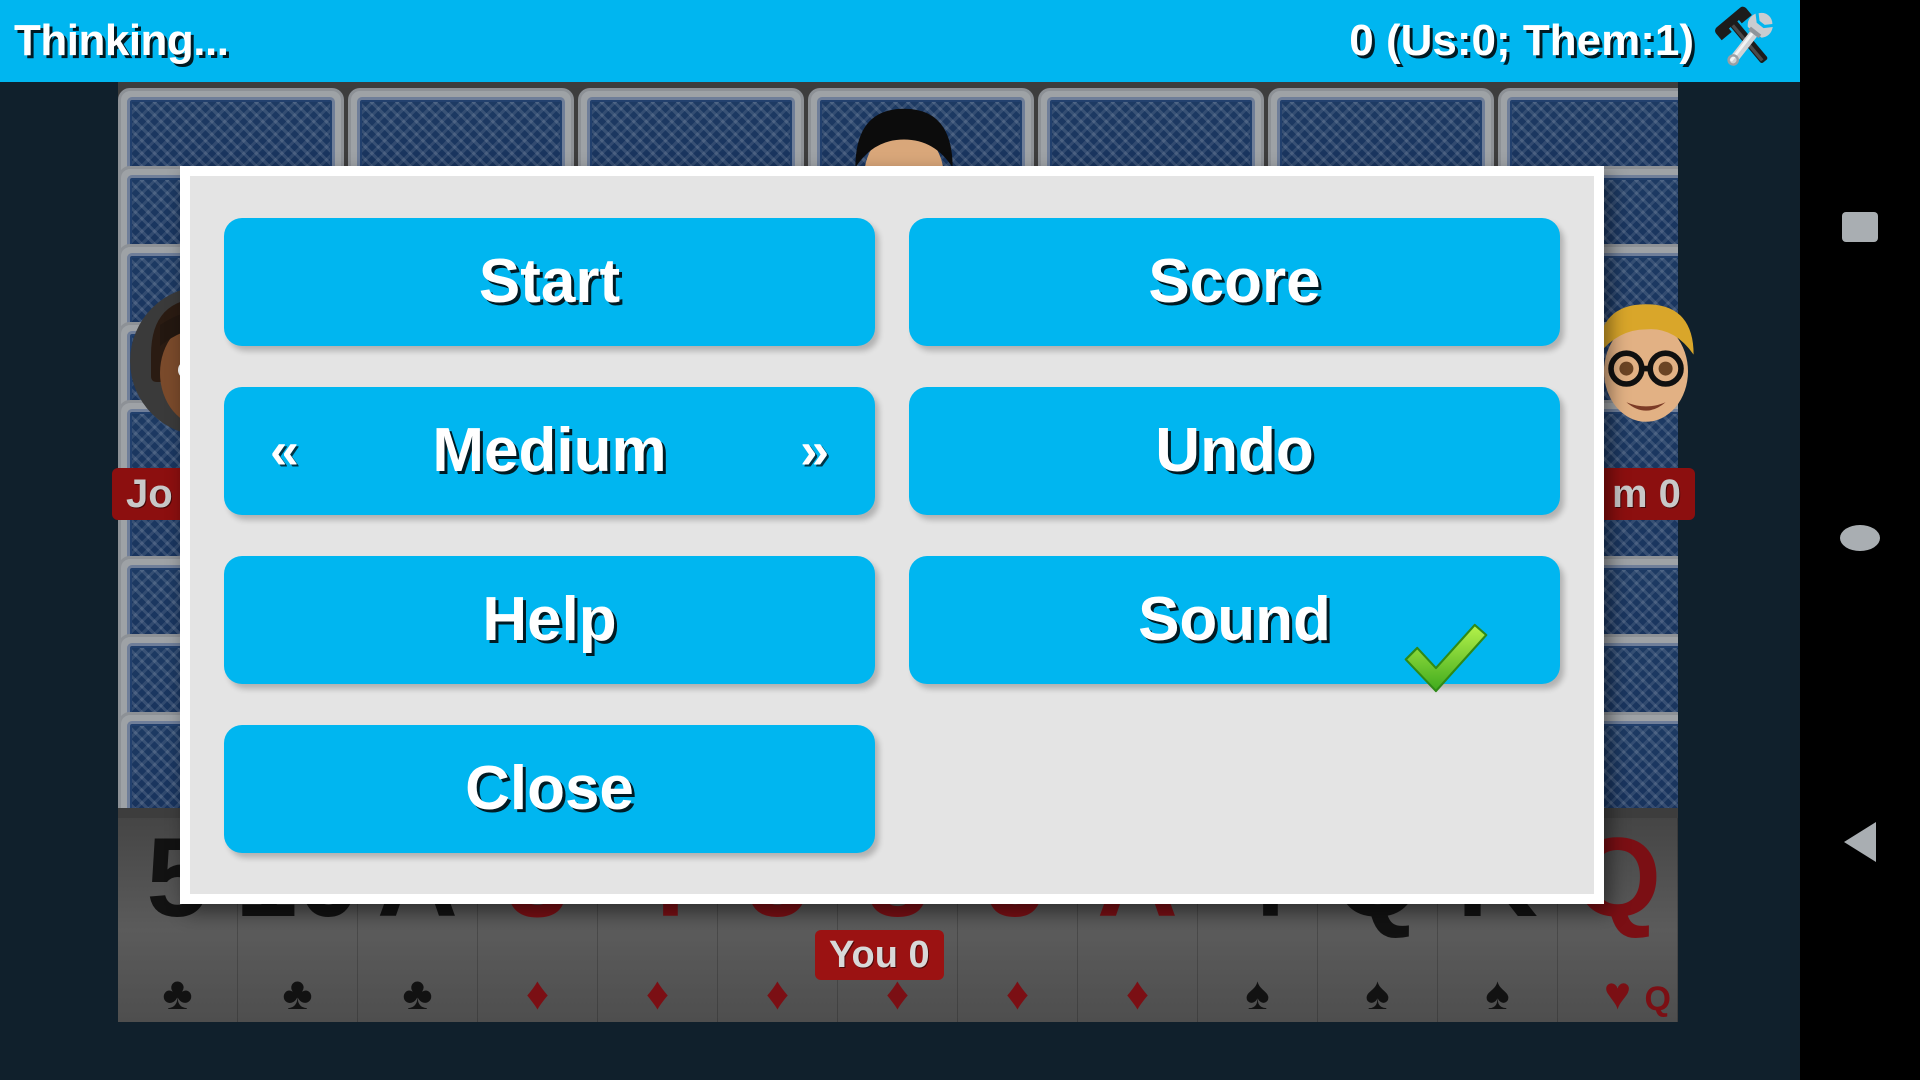 The width and height of the screenshot is (1920, 1080). I want to click on hand-card-suit-icon: ♥, so click(1617, 993).